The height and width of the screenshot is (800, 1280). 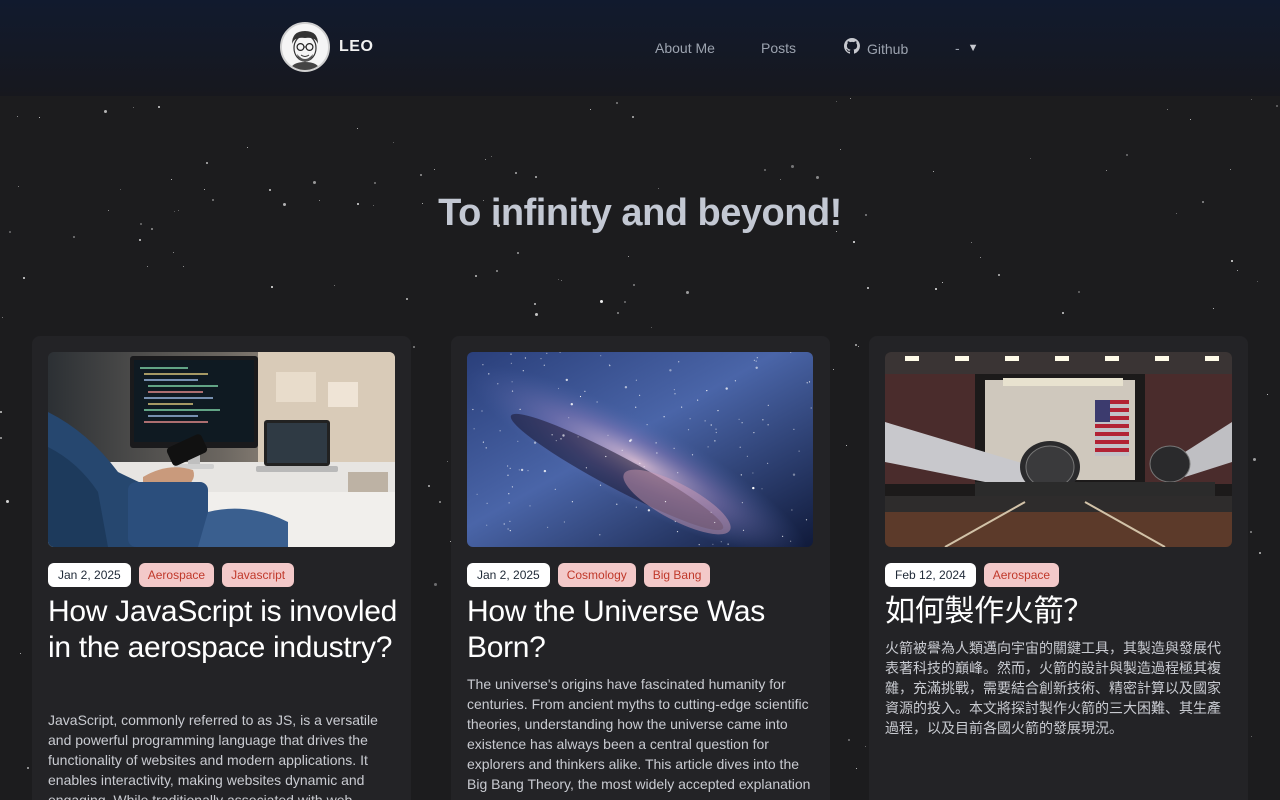 I want to click on post-title: 如何製作火箭？, so click(x=1060, y=612).